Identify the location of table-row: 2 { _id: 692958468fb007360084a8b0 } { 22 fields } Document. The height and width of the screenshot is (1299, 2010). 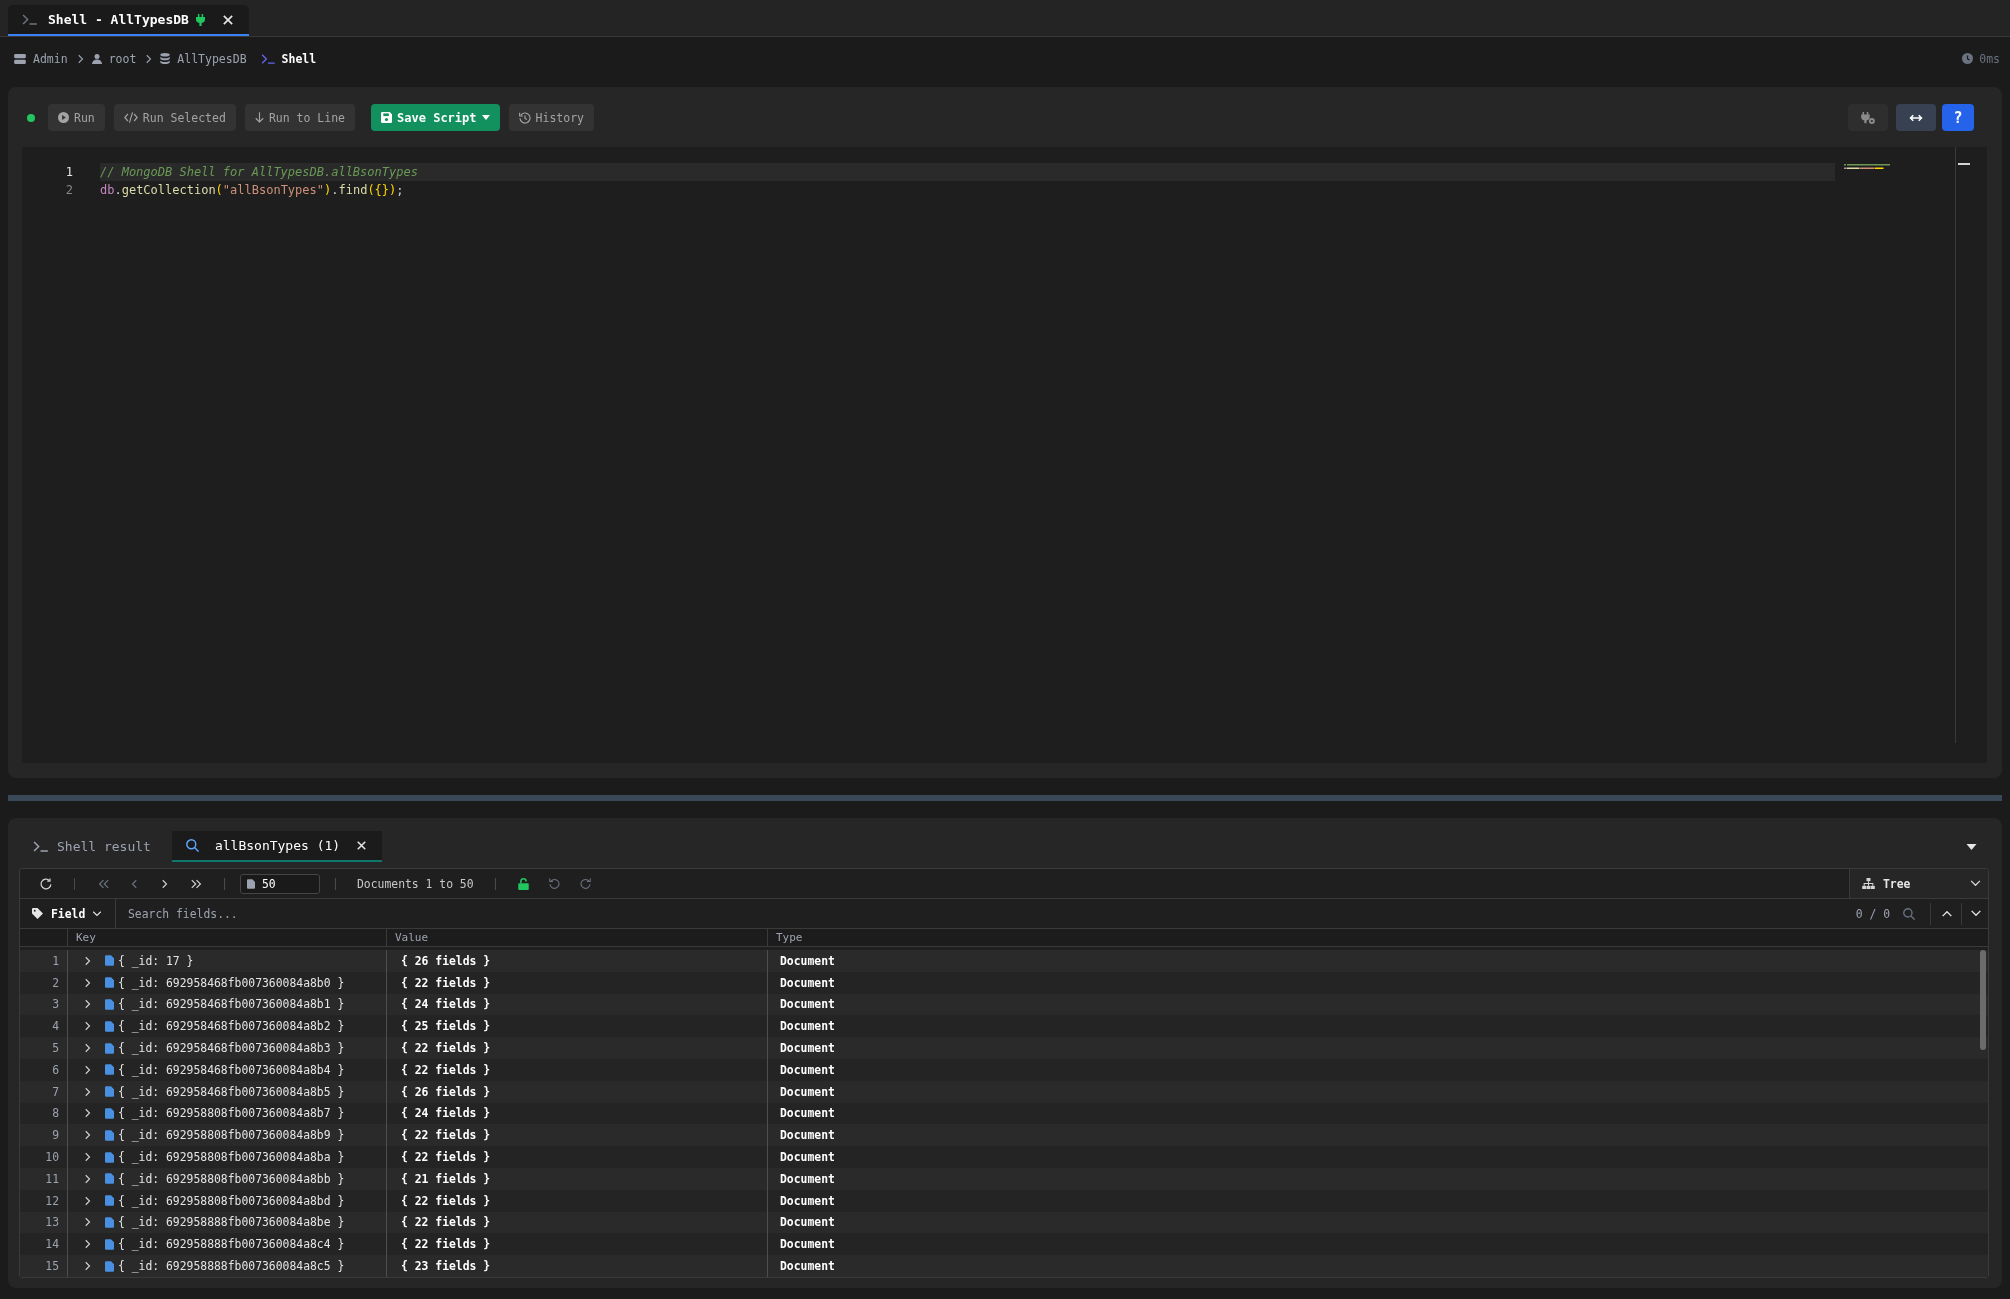
(1004, 982).